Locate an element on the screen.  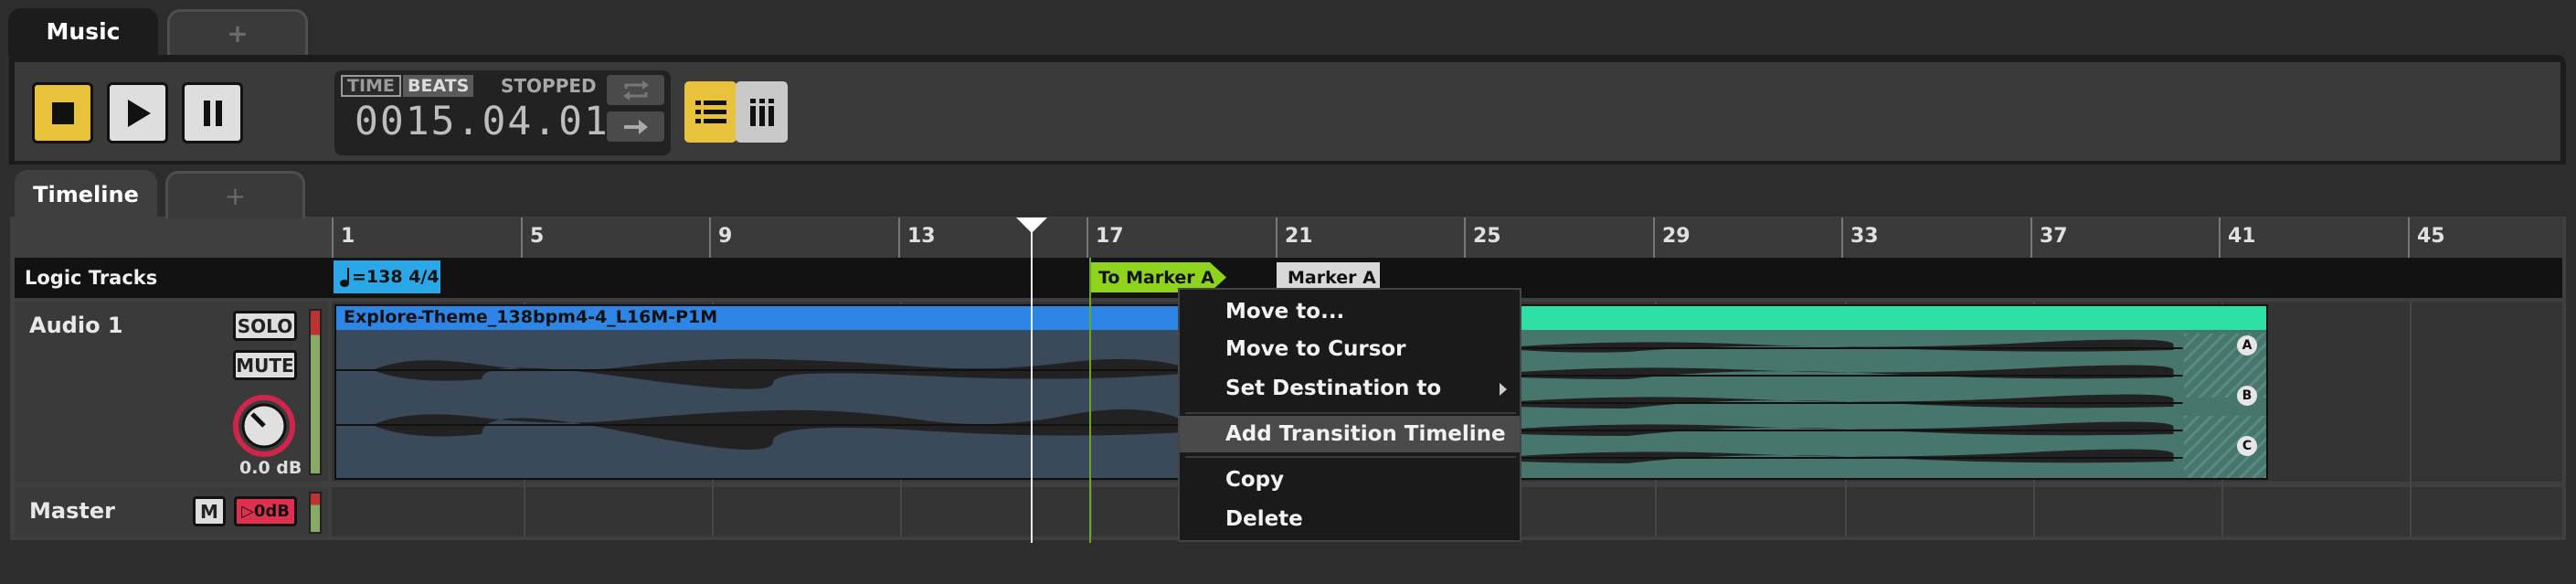
follow-button is located at coordinates (635, 126).